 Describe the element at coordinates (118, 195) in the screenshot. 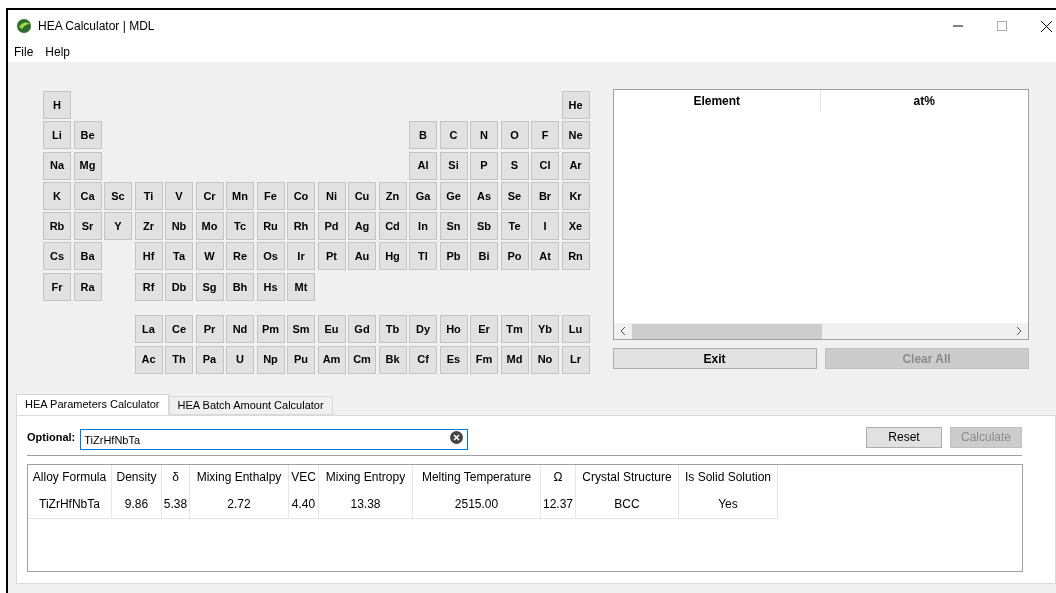

I see `symbol-key: Sc` at that location.